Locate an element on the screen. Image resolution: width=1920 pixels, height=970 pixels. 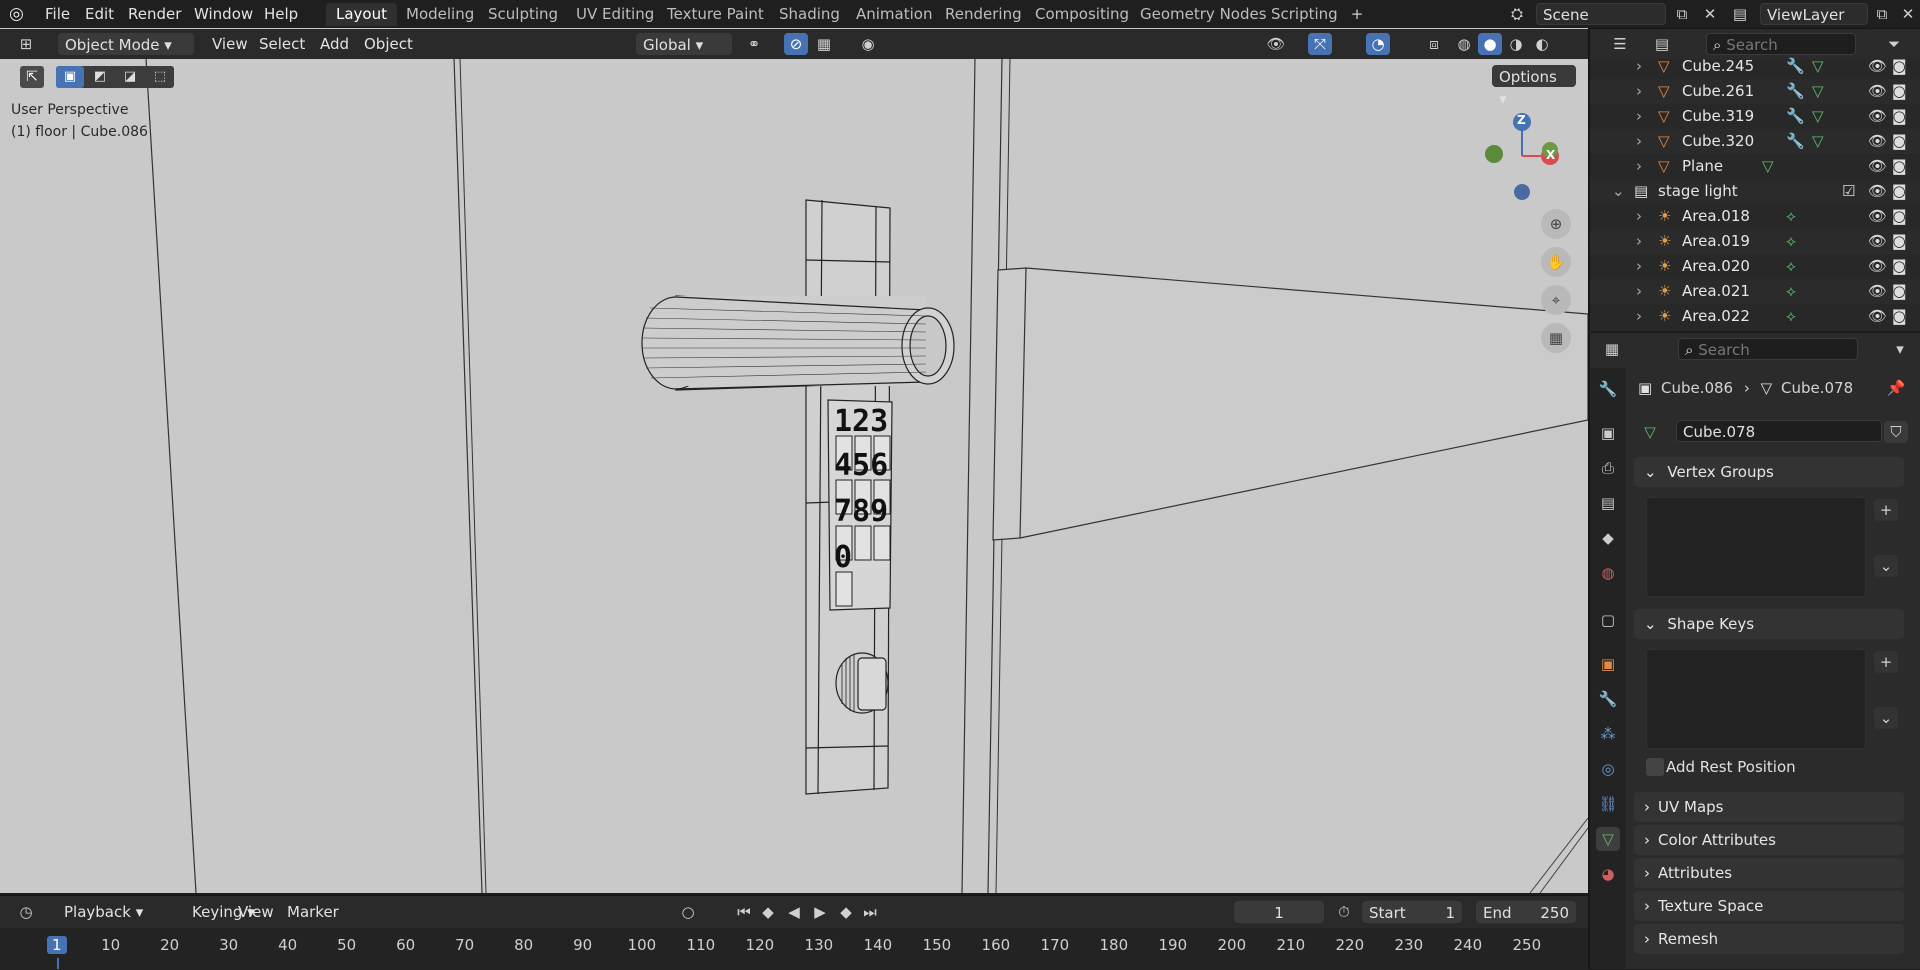
transform-orientation-dropdown: Global ▾ is located at coordinates (684, 44).